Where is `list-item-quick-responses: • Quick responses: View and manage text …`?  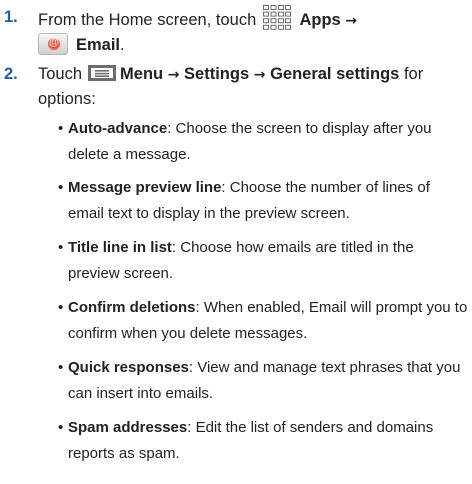 list-item-quick-responses: • Quick responses: View and manage text … is located at coordinates (263, 381).